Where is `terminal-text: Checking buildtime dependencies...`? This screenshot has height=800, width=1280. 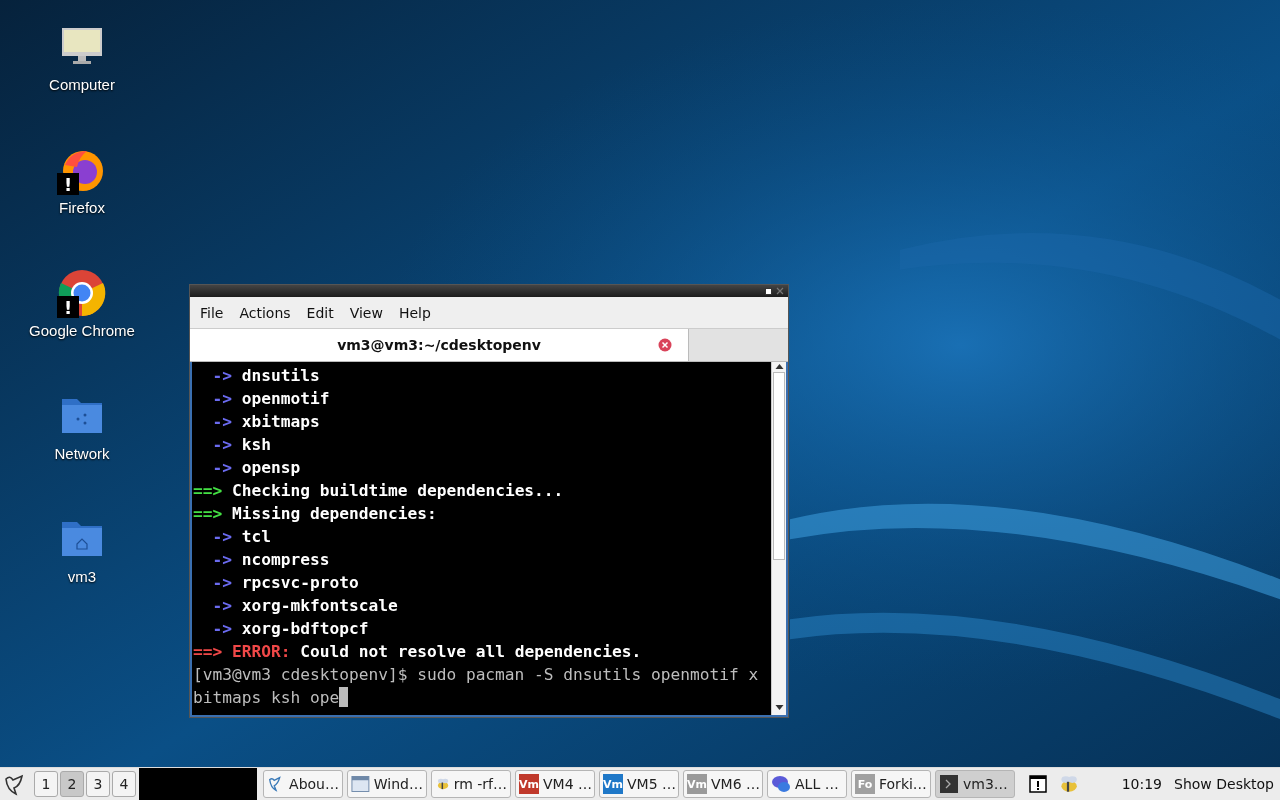 terminal-text: Checking buildtime dependencies... is located at coordinates (398, 490).